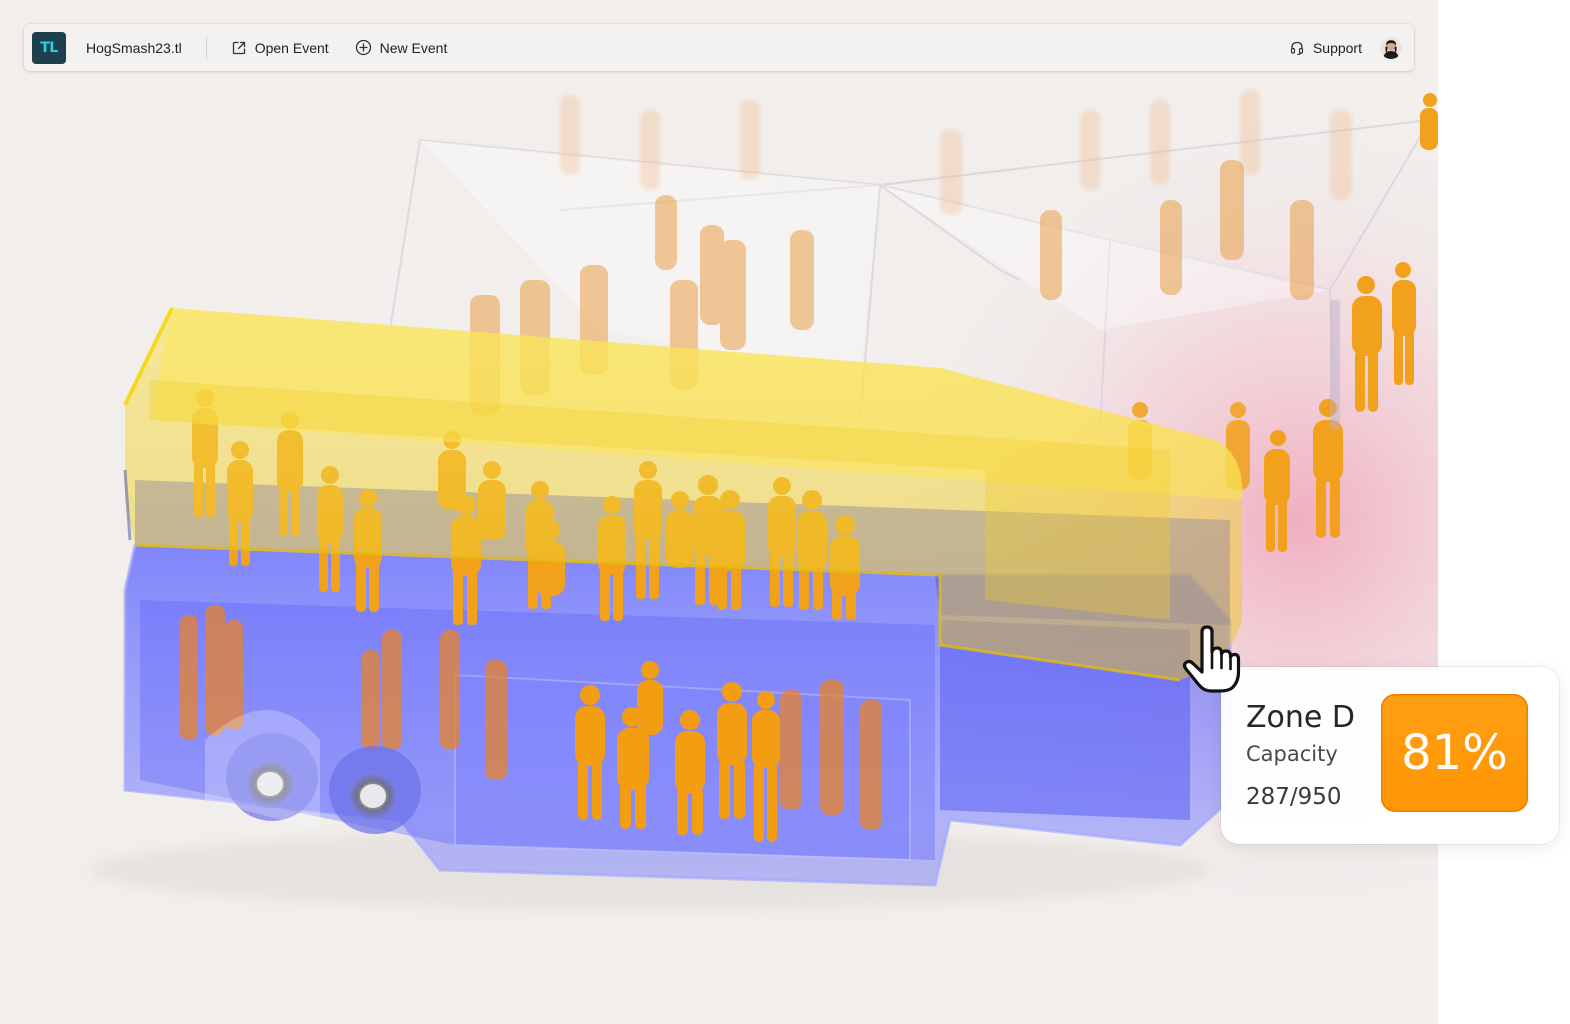 Image resolution: width=1570 pixels, height=1024 pixels. I want to click on external-link-icon, so click(238, 47).